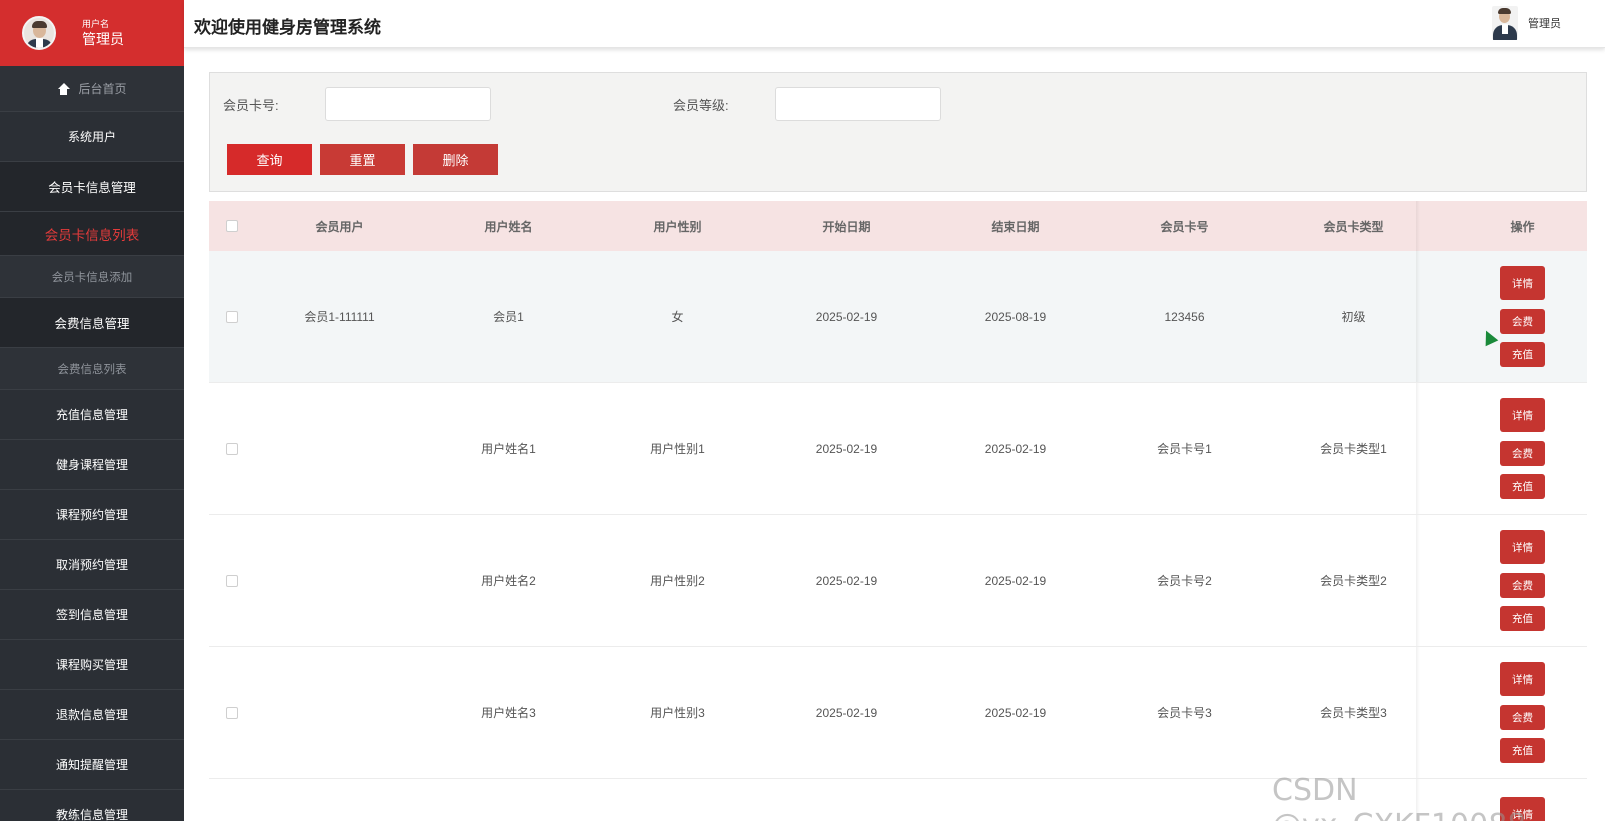 Image resolution: width=1605 pixels, height=821 pixels. What do you see at coordinates (92, 137) in the screenshot?
I see `sidebar-item-system-users: 系统用户` at bounding box center [92, 137].